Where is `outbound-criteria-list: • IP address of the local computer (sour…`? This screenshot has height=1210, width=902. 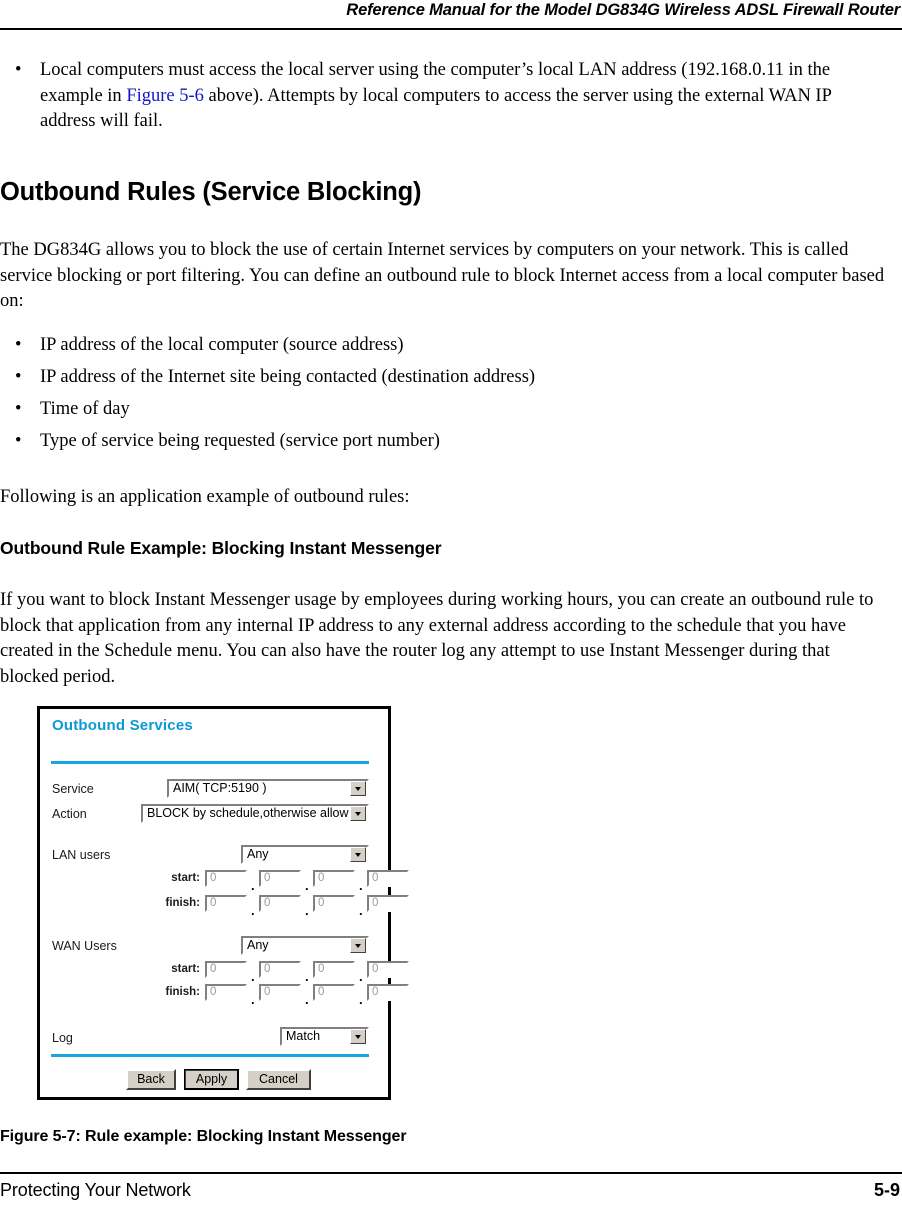 outbound-criteria-list: • IP address of the local computer (sour… is located at coordinates (451, 397).